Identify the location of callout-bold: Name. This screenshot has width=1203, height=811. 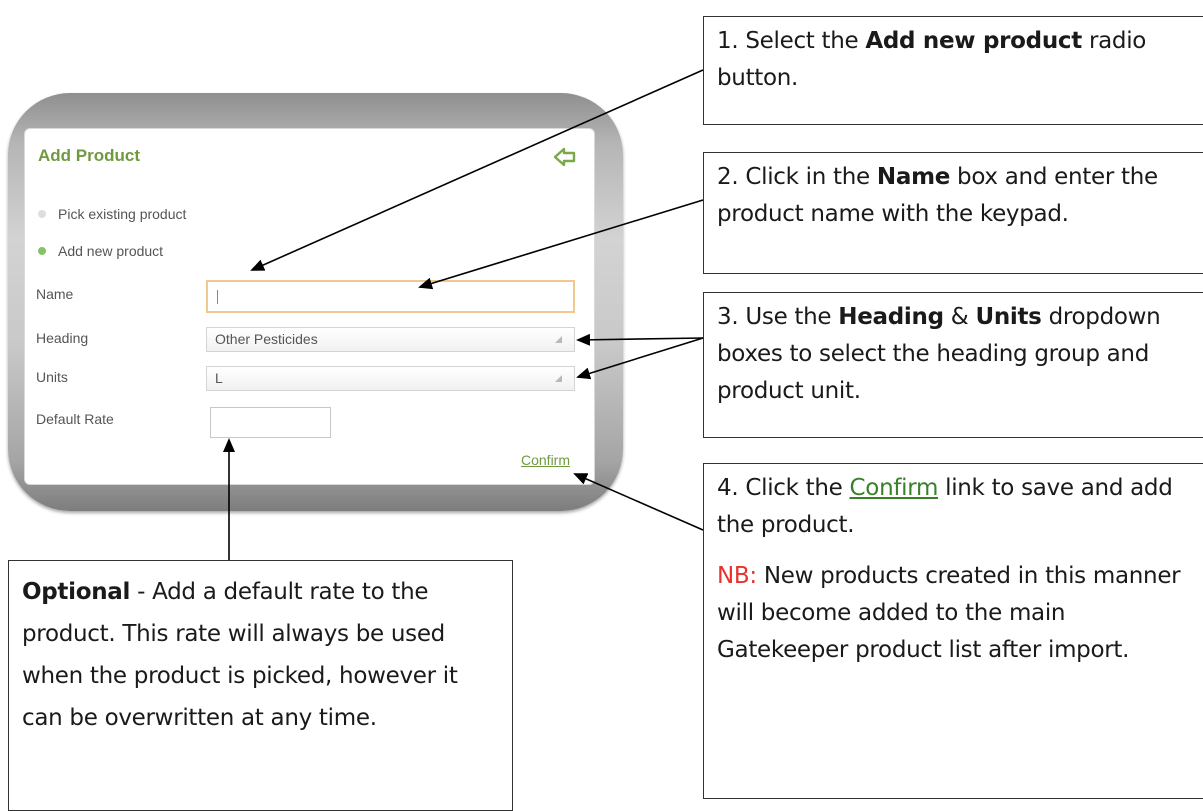
(913, 177).